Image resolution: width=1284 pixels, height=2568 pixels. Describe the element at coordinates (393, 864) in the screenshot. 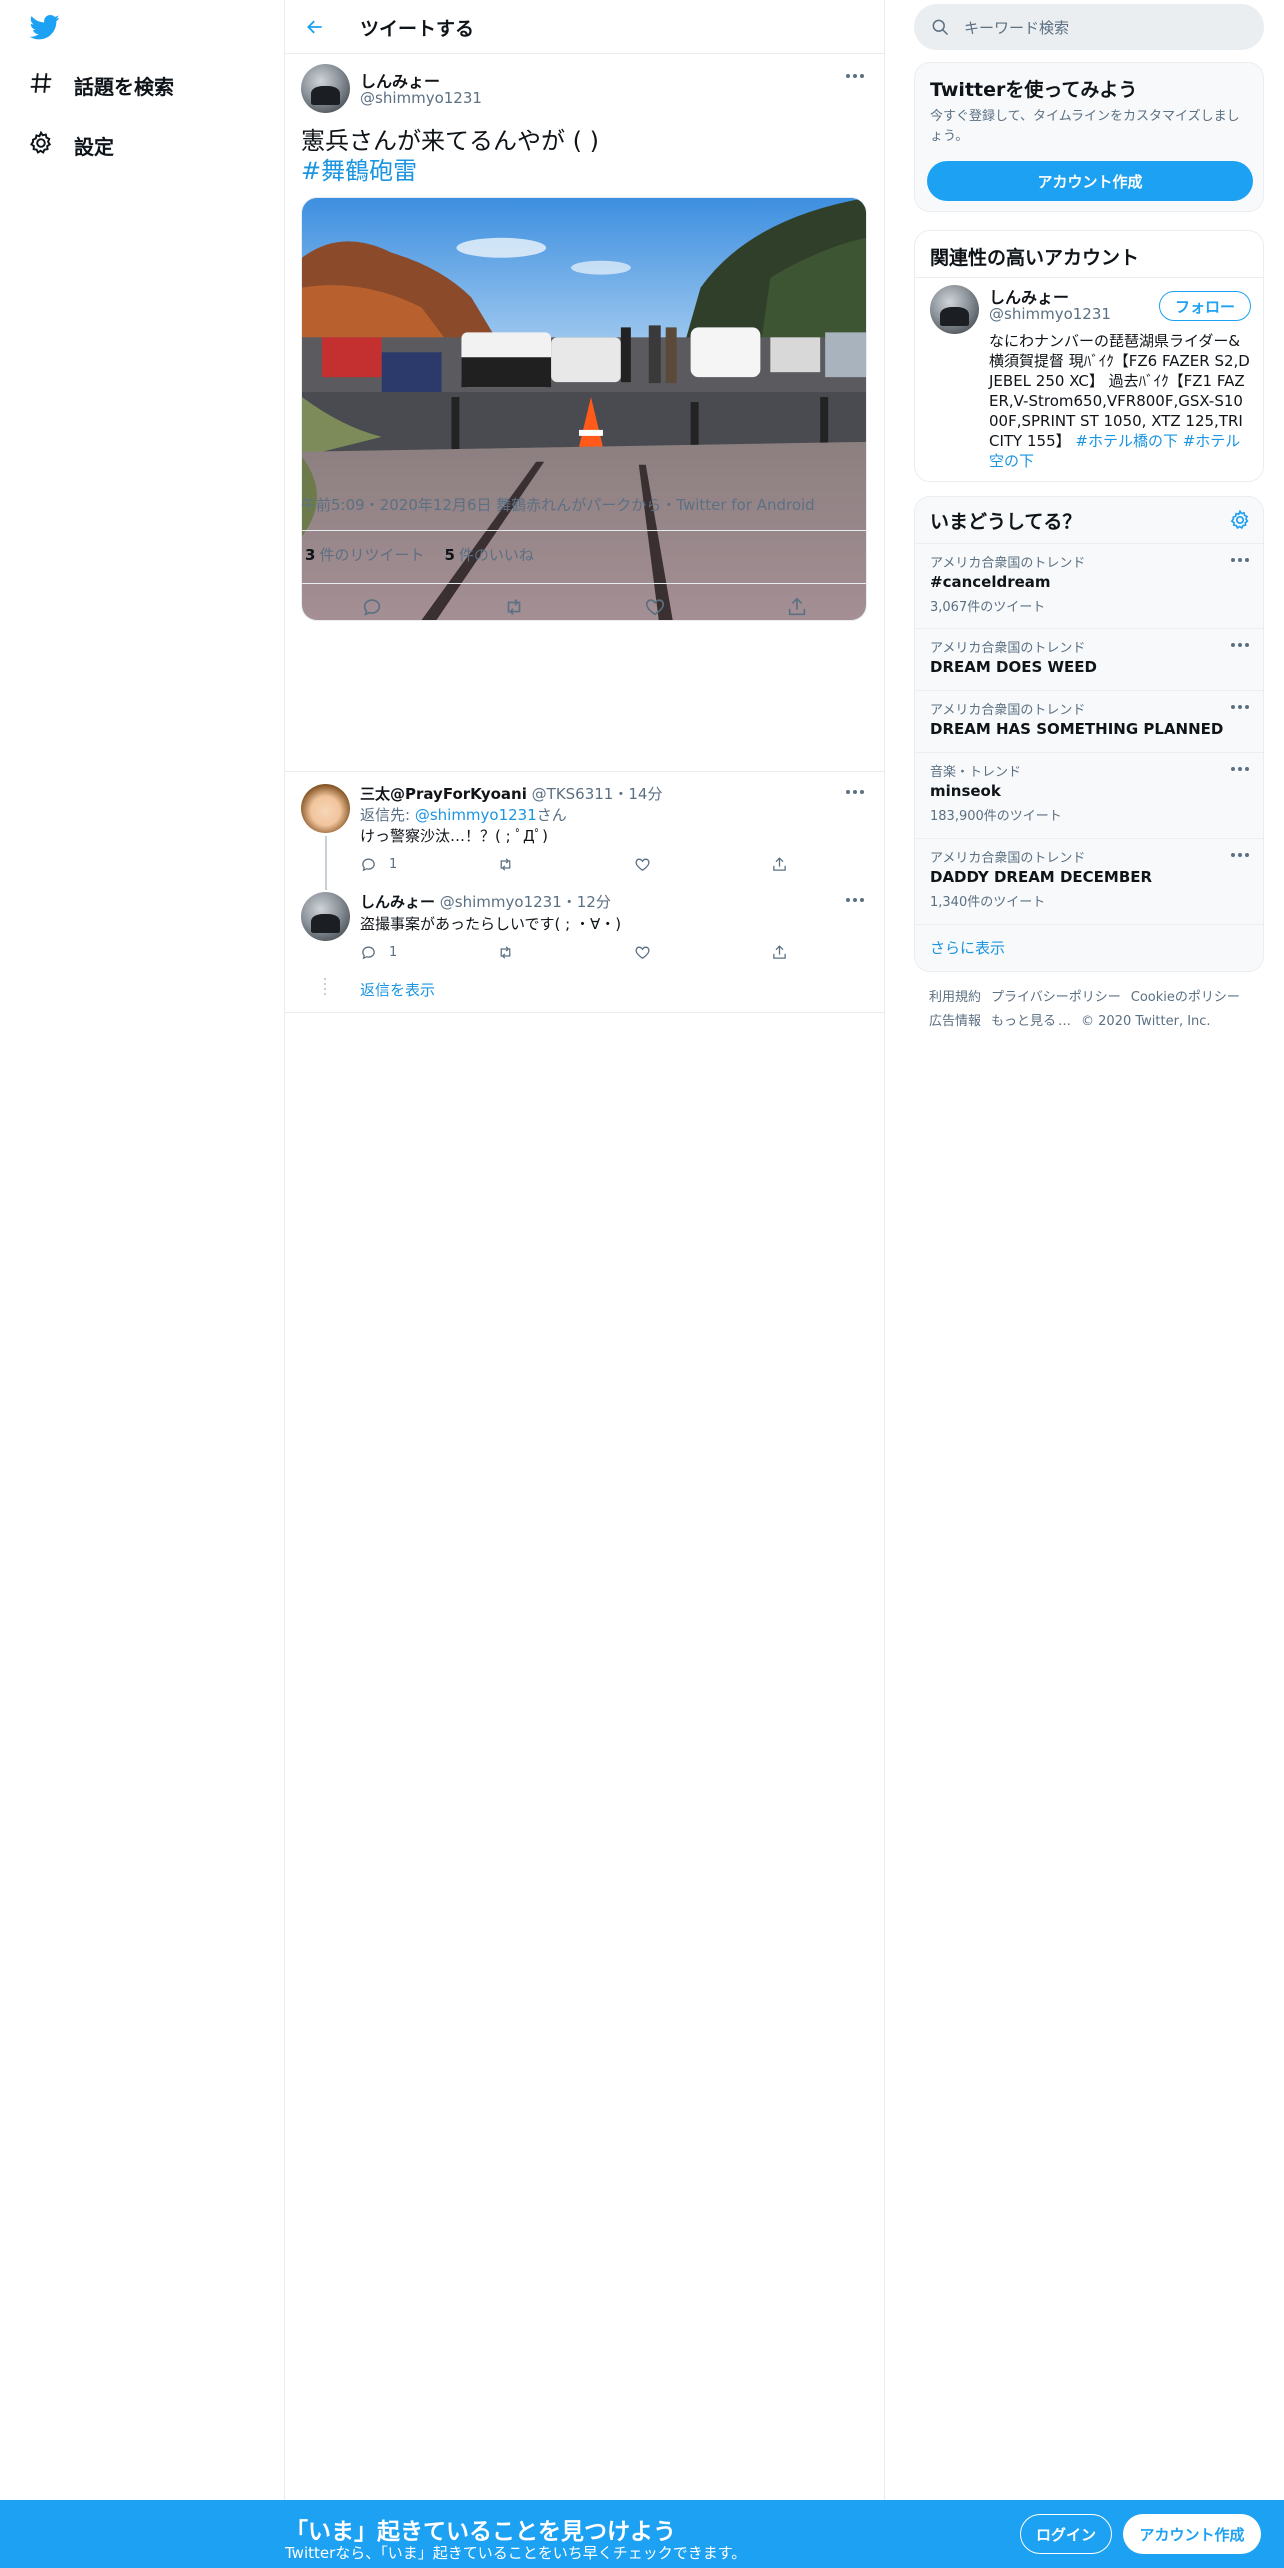

I see `reply-count: 1` at that location.